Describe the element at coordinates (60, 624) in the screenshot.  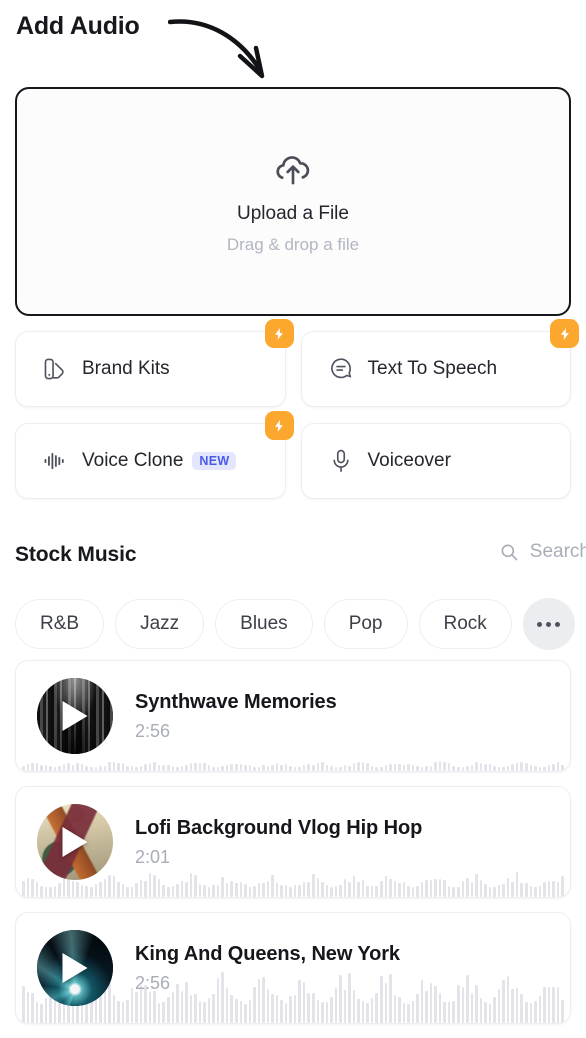
I see `genre-pill-rnb: R&B` at that location.